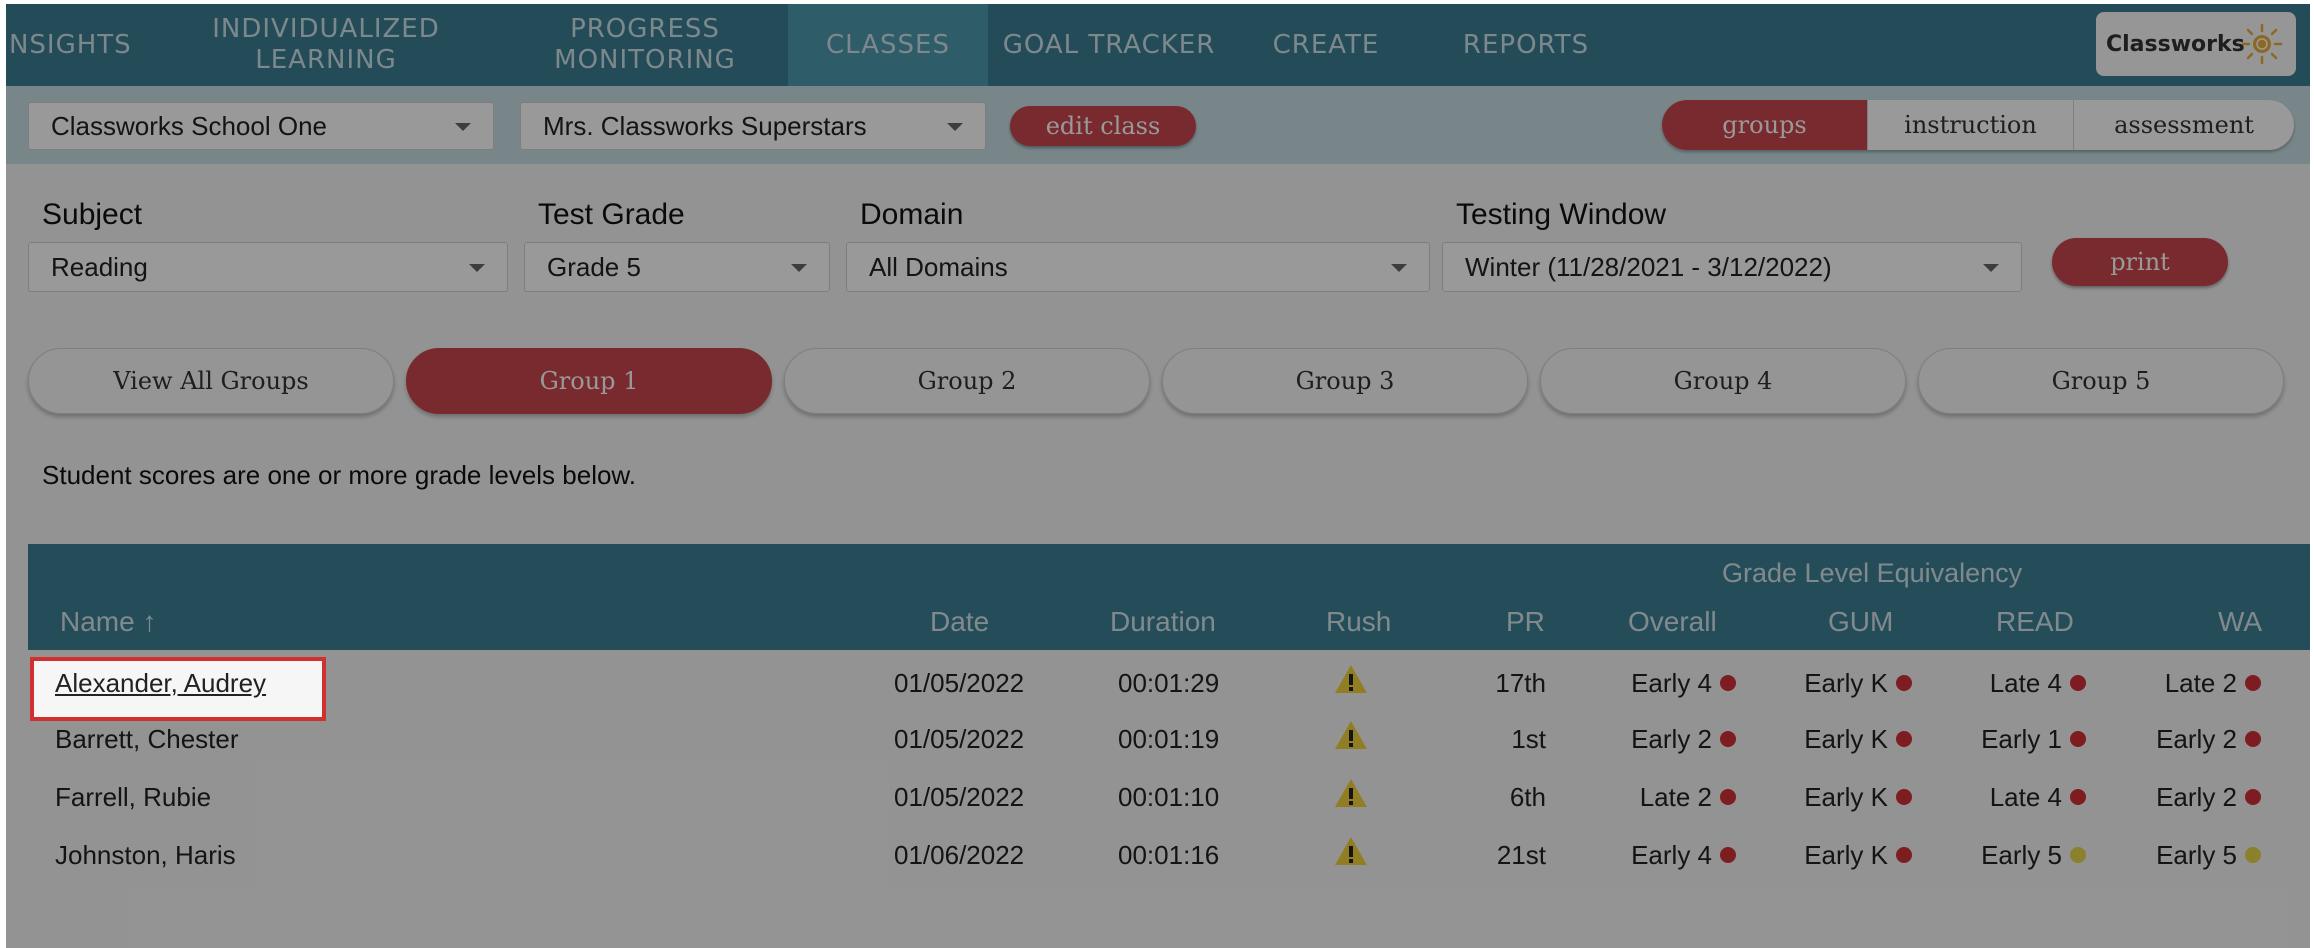 The image size is (2314, 948). I want to click on read-cell-value: Late 4, so click(2025, 683).